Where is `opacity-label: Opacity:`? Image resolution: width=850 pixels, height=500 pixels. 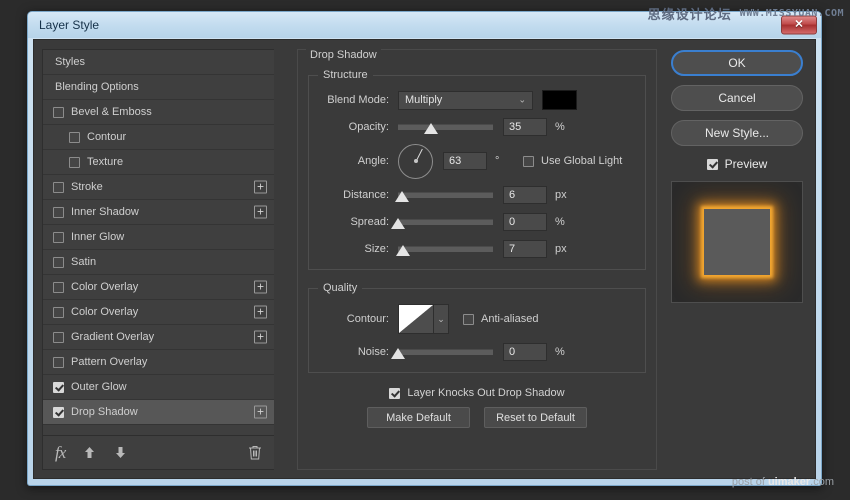 opacity-label: Opacity: is located at coordinates (368, 127).